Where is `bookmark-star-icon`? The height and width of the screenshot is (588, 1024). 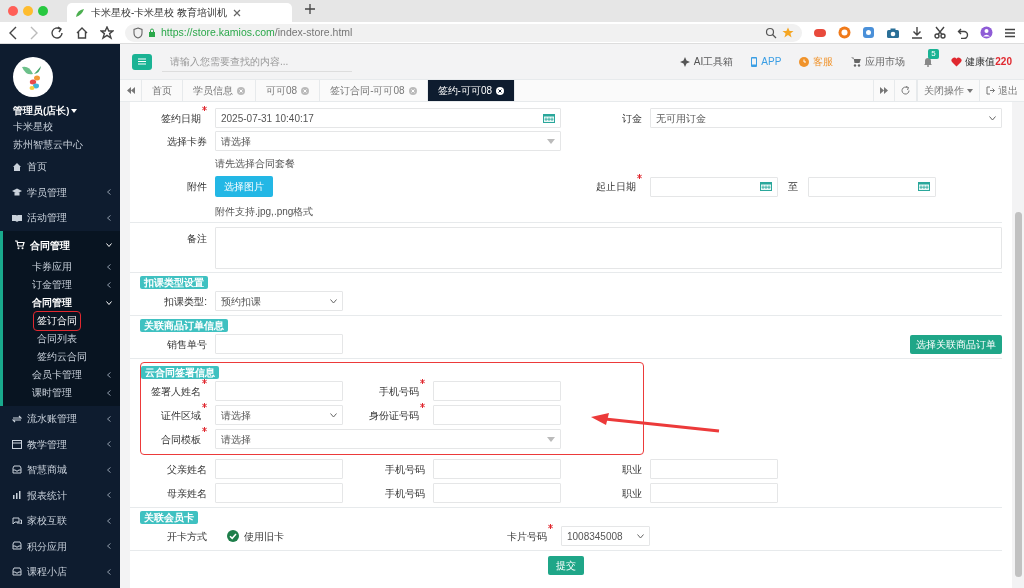
bookmark-star-icon is located at coordinates (107, 32).